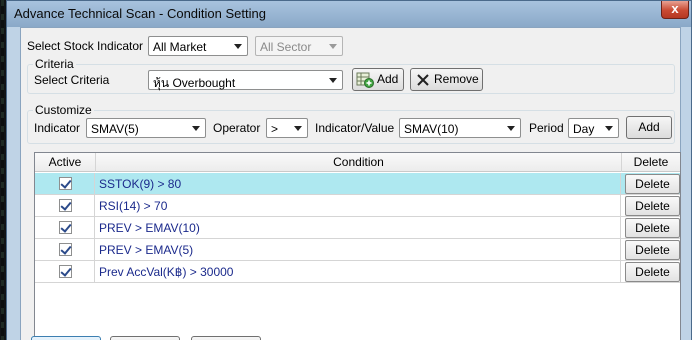  What do you see at coordinates (57, 128) in the screenshot?
I see `indicator-label: Indicator` at bounding box center [57, 128].